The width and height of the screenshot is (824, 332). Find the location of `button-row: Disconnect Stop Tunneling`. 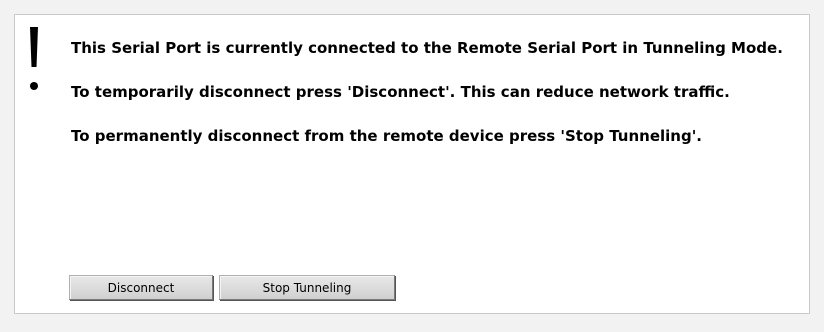

button-row: Disconnect Stop Tunneling is located at coordinates (232, 287).